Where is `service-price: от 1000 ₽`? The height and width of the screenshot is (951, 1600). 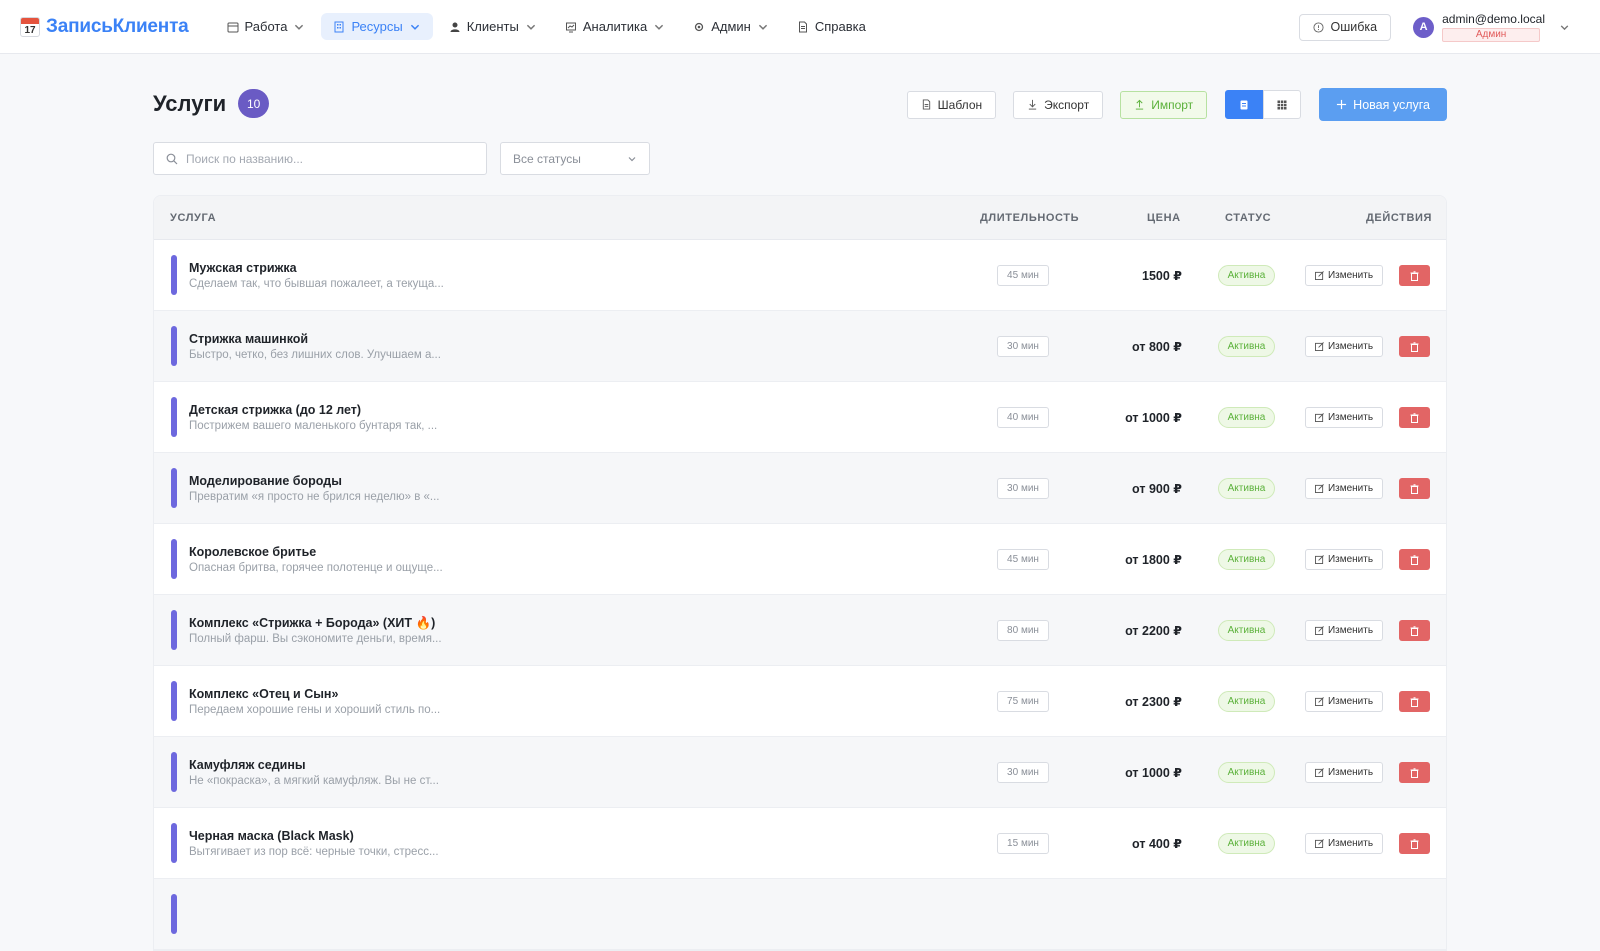 service-price: от 1000 ₽ is located at coordinates (1153, 773).